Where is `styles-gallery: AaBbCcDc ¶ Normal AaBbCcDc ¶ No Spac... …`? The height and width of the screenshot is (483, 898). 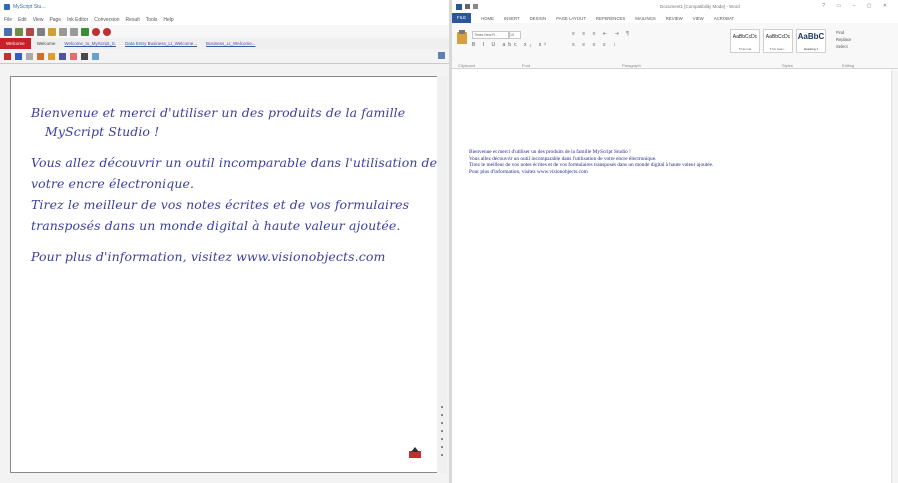 styles-gallery: AaBbCcDc ¶ Normal AaBbCcDc ¶ No Spac... … is located at coordinates (778, 41).